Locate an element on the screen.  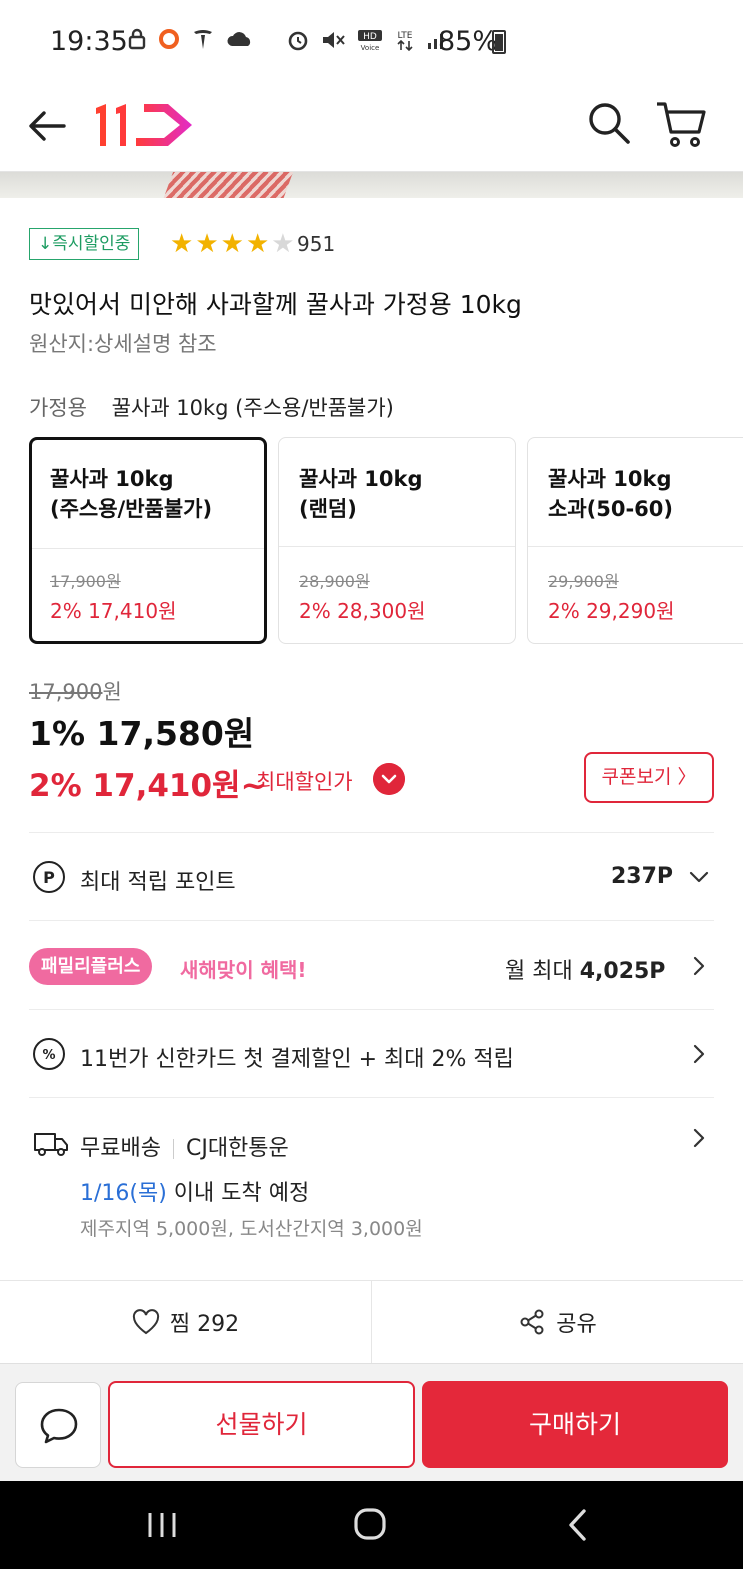
family-plus-text: 새해맞이 혜택! is located at coordinates (243, 968).